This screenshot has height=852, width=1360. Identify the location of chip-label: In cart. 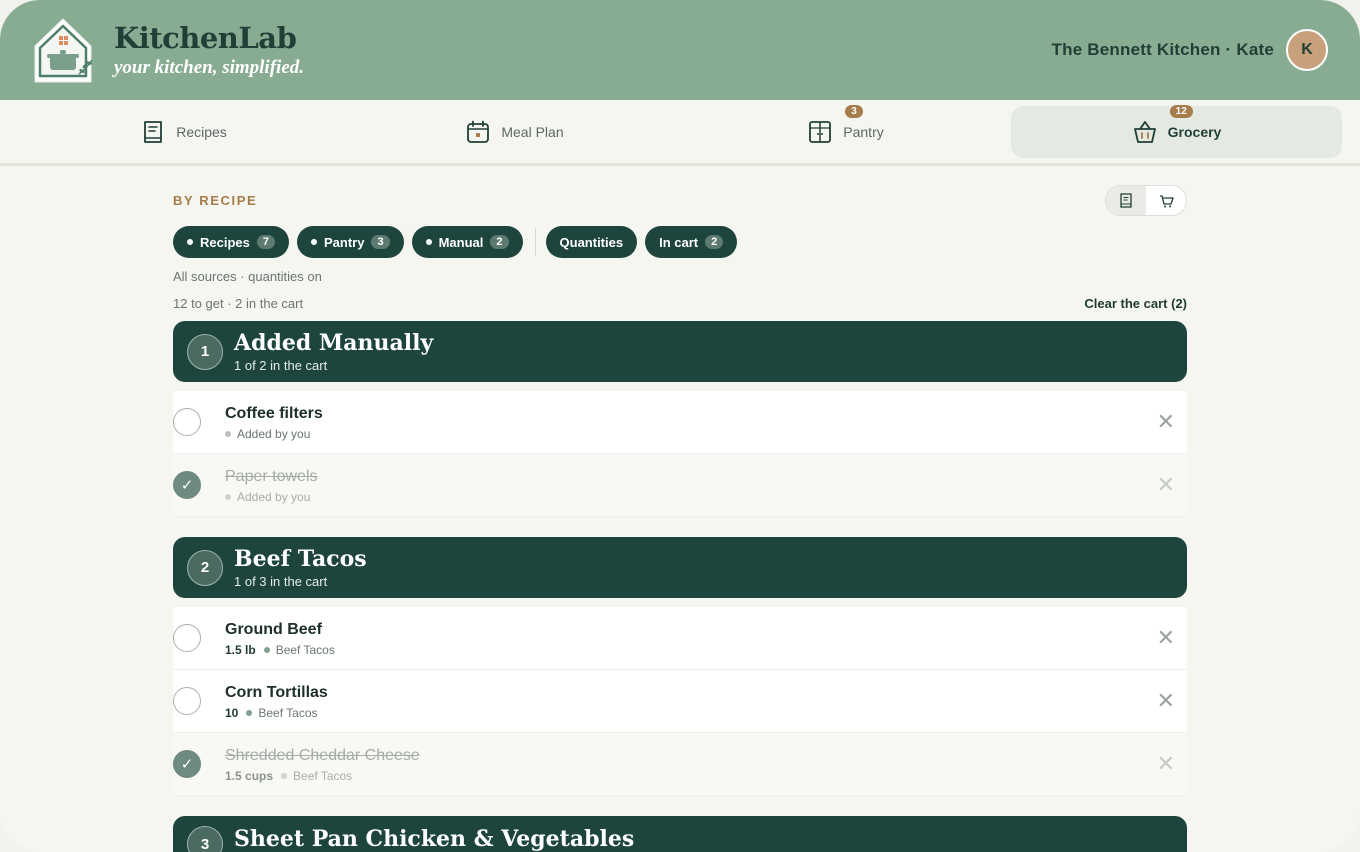
(679, 242).